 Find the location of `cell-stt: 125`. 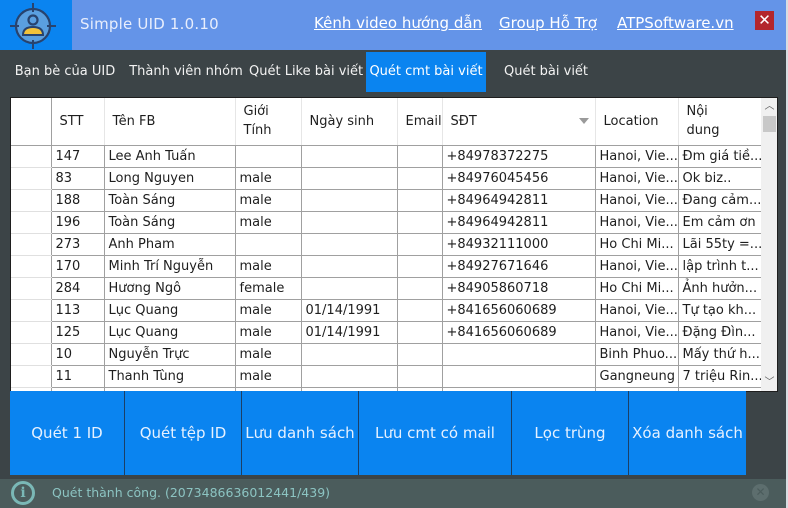

cell-stt: 125 is located at coordinates (78, 332).